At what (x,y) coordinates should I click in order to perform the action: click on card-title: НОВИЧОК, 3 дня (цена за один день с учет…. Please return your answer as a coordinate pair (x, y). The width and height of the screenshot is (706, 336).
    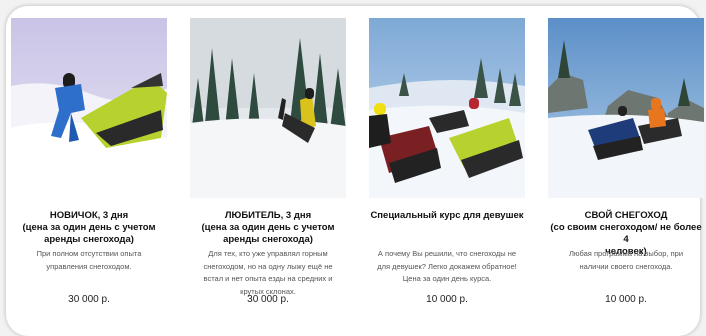
    Looking at the image, I should click on (89, 227).